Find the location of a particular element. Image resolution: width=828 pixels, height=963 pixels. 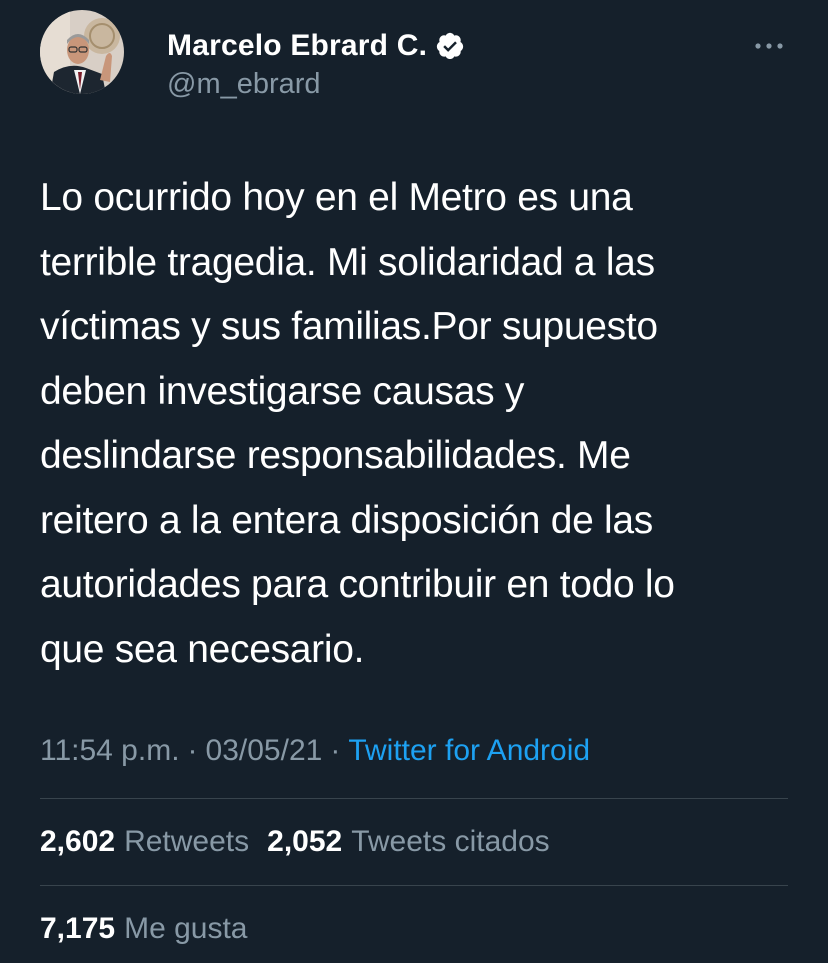

likes-label: Me gusta is located at coordinates (186, 928).